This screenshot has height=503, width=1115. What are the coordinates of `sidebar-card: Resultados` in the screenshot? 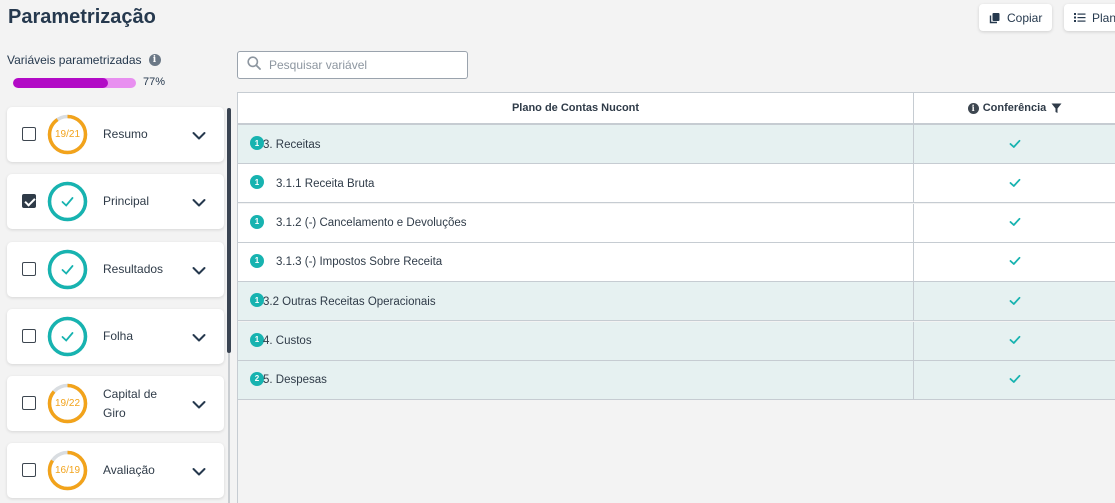 It's located at (115, 269).